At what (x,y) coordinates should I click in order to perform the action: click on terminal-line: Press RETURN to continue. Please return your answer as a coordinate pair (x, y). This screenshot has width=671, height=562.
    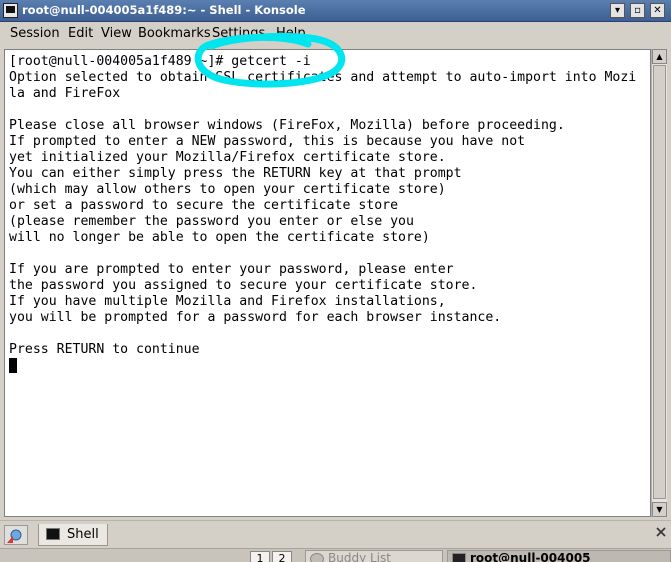
    Looking at the image, I should click on (104, 349).